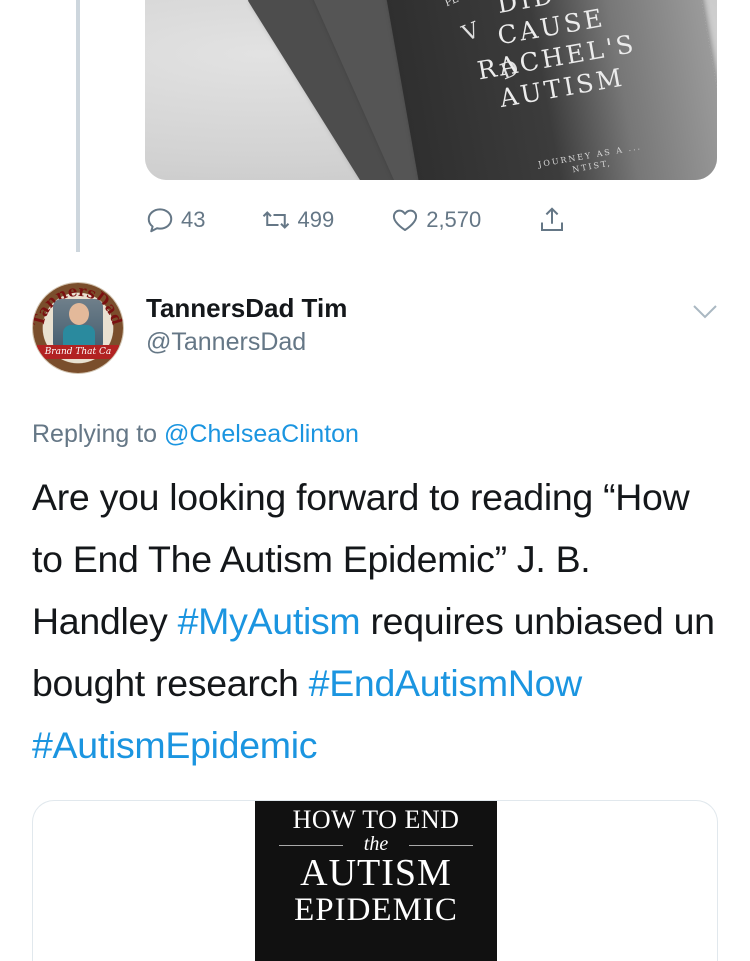 This screenshot has height=961, width=750. Describe the element at coordinates (175, 220) in the screenshot. I see `reply-button: 43` at that location.